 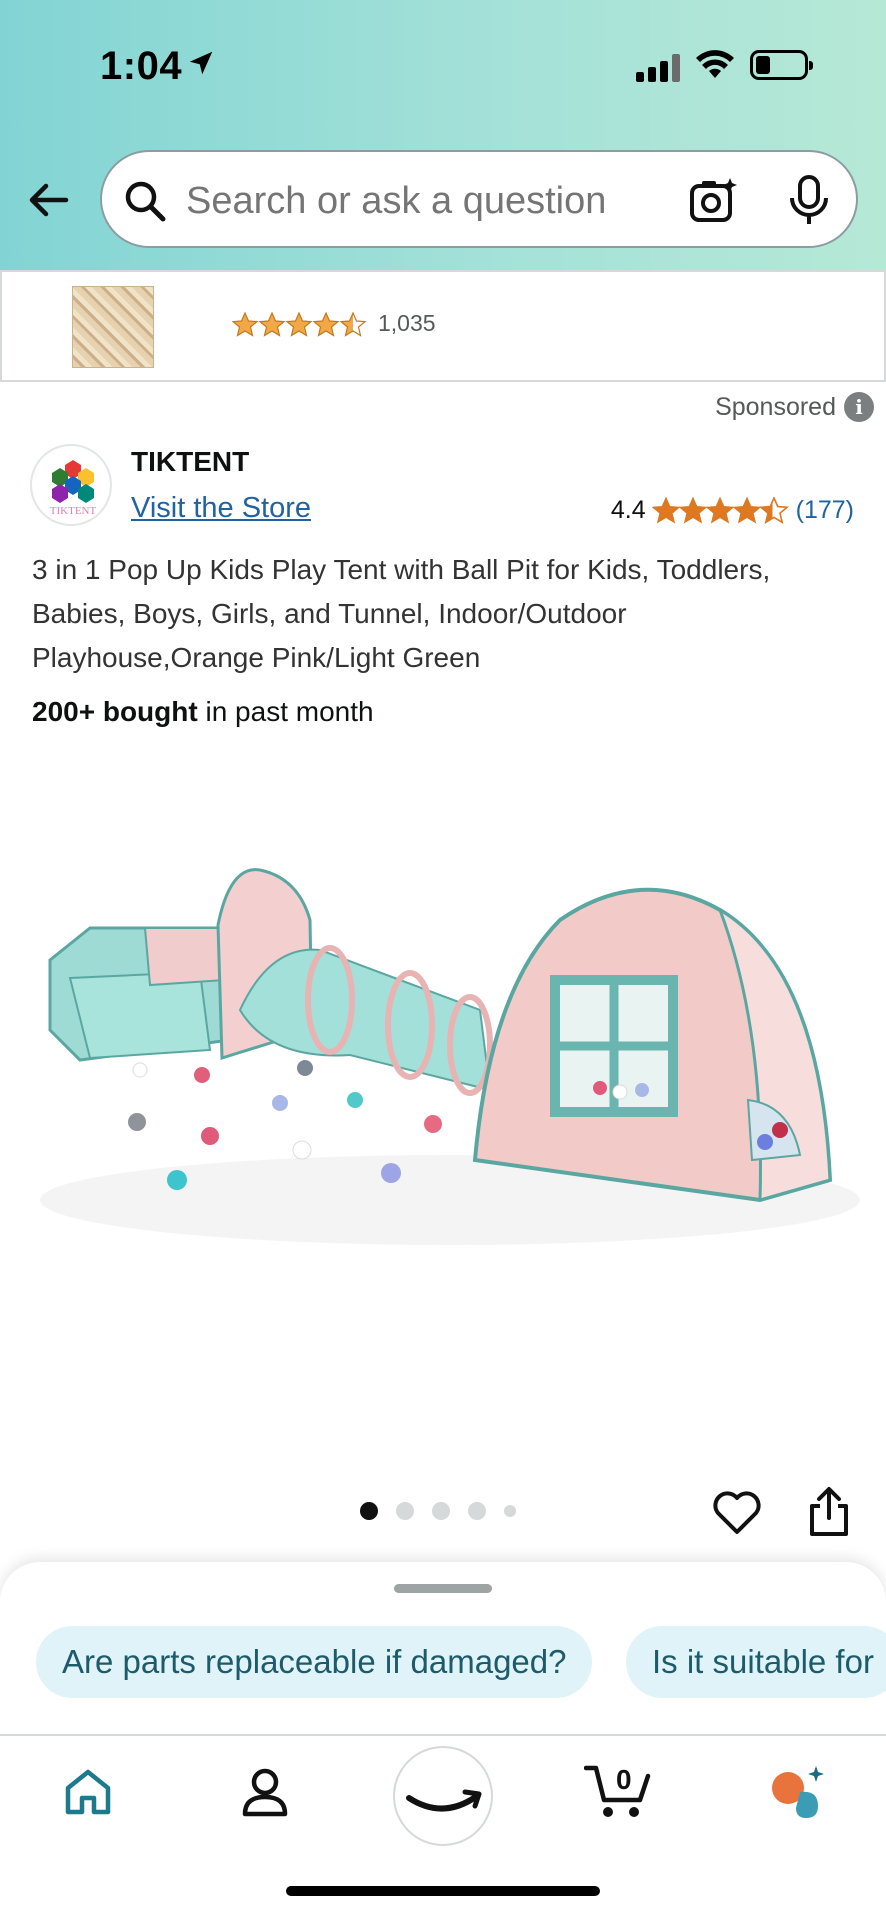 What do you see at coordinates (444, 1800) in the screenshot?
I see `amazon-smile-icon` at bounding box center [444, 1800].